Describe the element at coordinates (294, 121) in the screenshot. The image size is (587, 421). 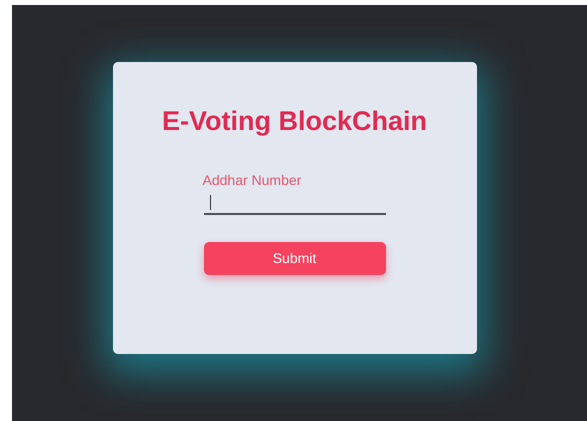
I see `card-title: E-Voting BlockChain` at that location.